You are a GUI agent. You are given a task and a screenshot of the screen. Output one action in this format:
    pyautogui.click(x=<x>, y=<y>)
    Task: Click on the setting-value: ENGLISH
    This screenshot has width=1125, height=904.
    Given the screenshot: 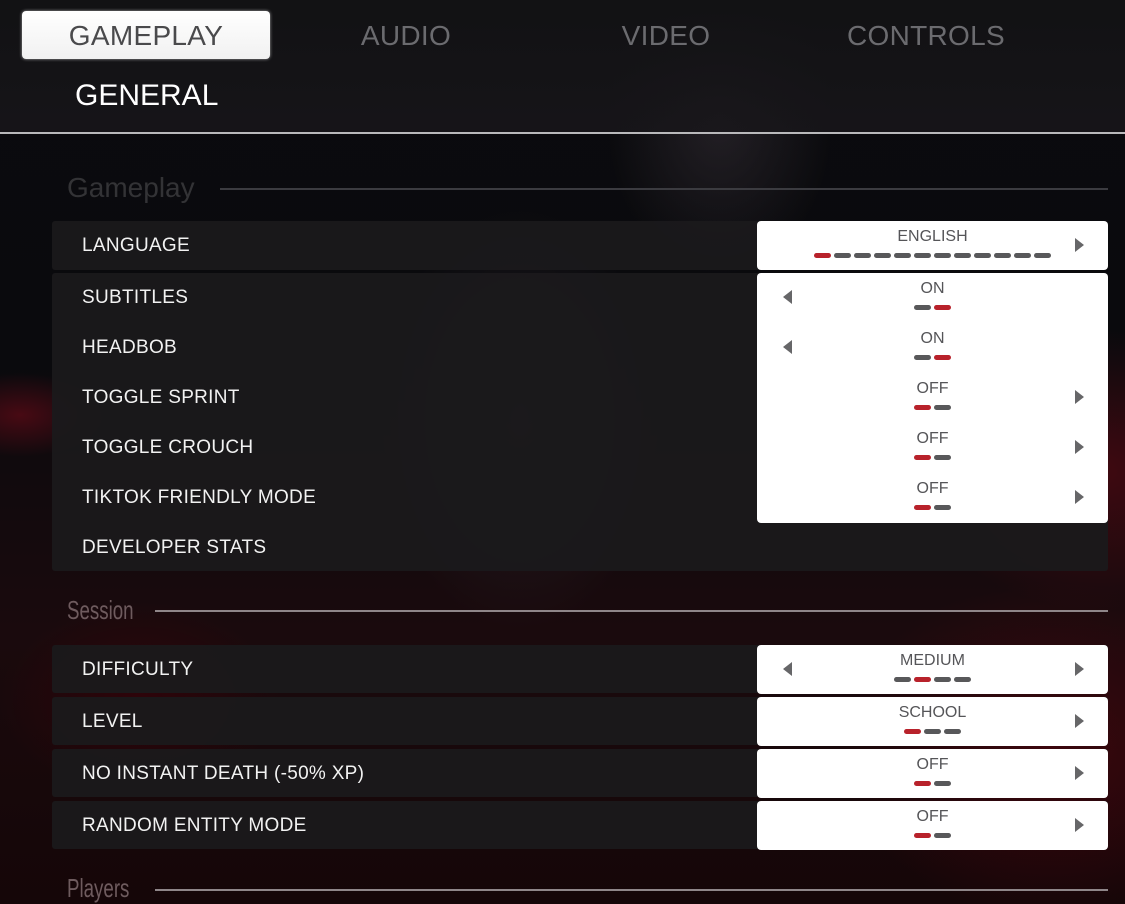 What is the action you would take?
    pyautogui.click(x=932, y=236)
    